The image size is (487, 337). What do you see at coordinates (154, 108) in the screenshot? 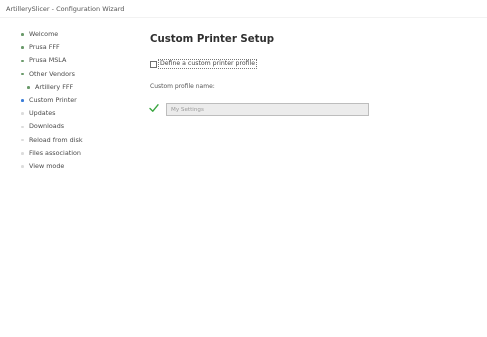
I see `checkmark-icon` at bounding box center [154, 108].